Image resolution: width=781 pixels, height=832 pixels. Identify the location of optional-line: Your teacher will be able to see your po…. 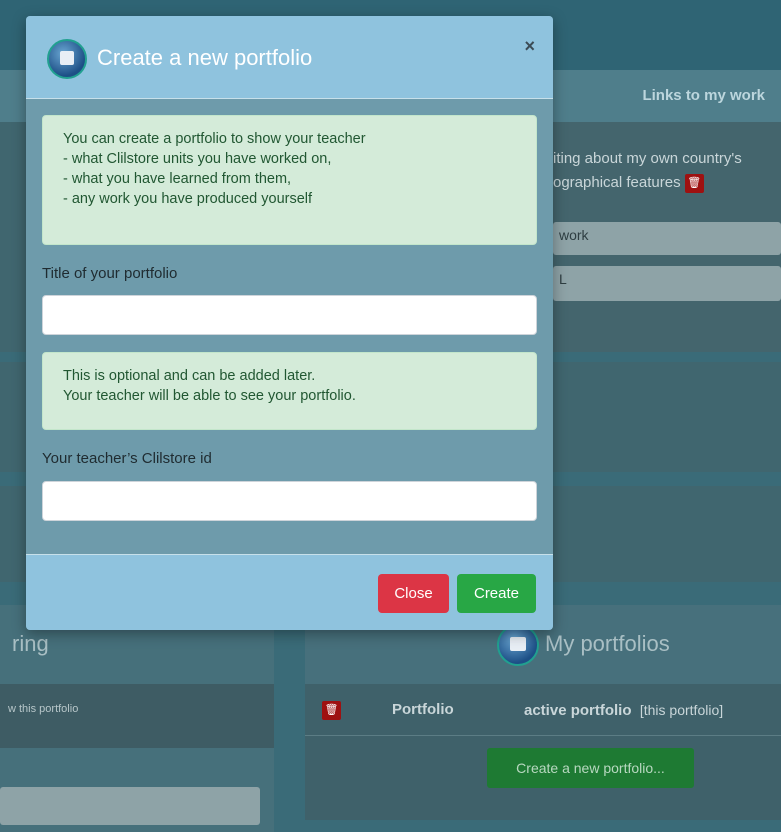
(209, 396).